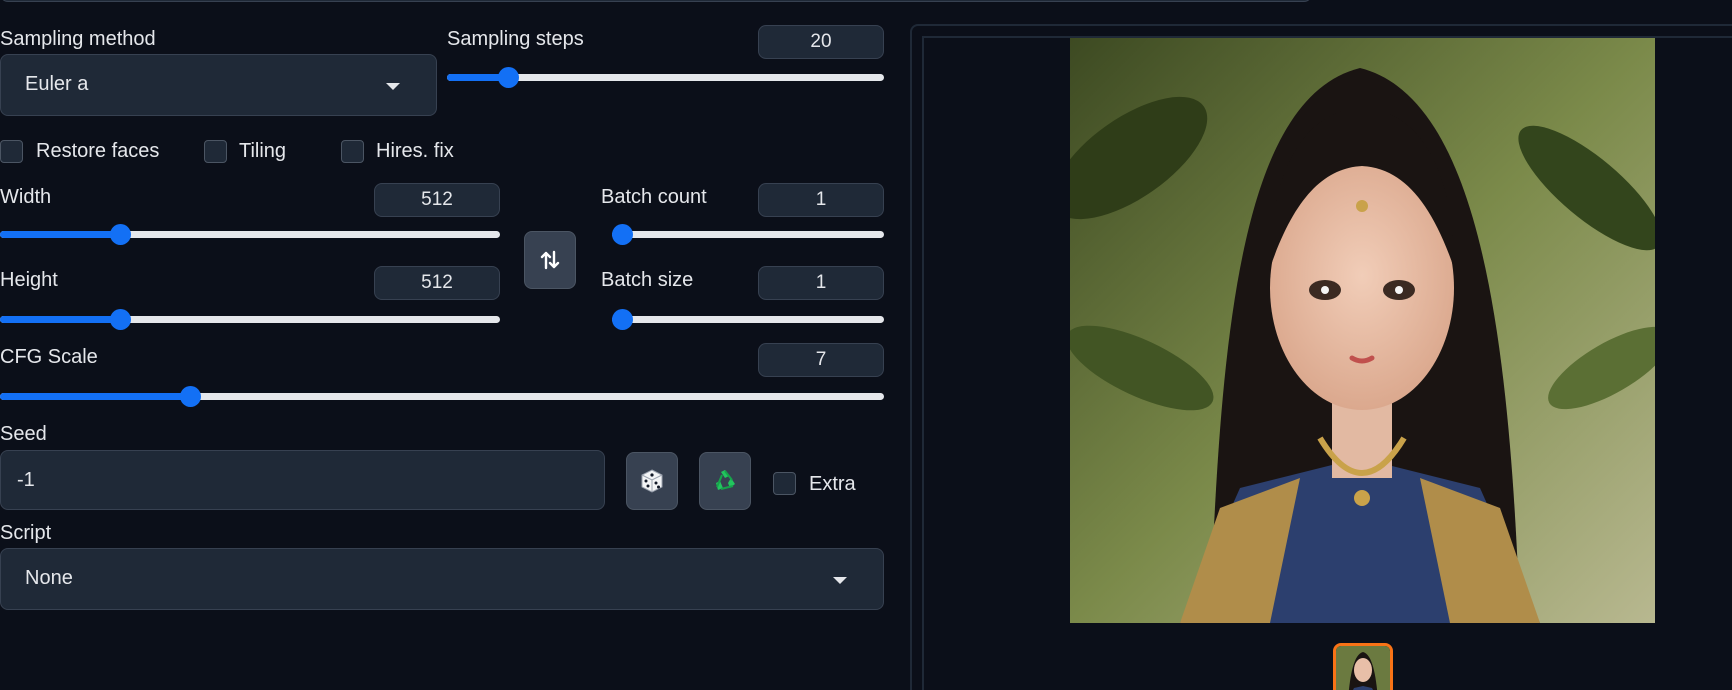 The width and height of the screenshot is (1732, 690). I want to click on sampling-method-label: Sampling method, so click(78, 39).